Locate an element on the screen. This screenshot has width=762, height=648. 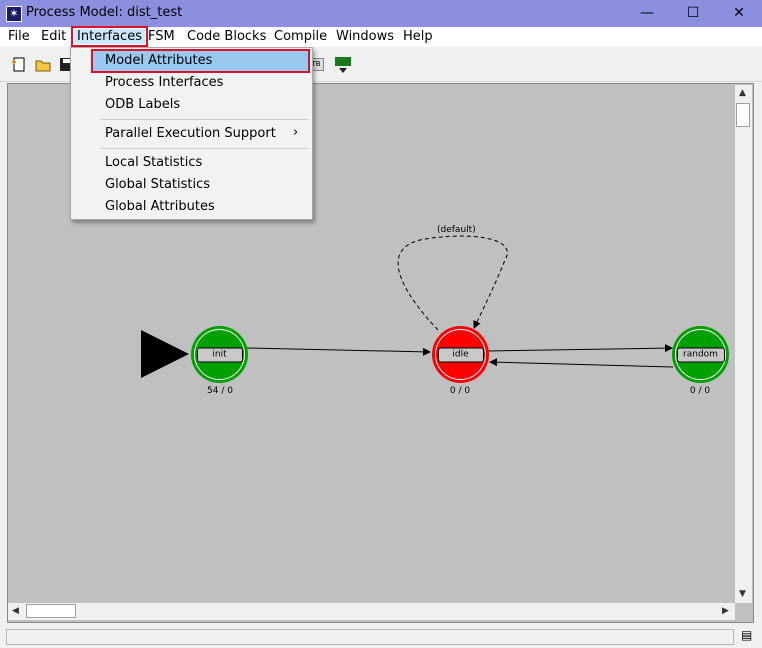
status-field is located at coordinates (370, 637).